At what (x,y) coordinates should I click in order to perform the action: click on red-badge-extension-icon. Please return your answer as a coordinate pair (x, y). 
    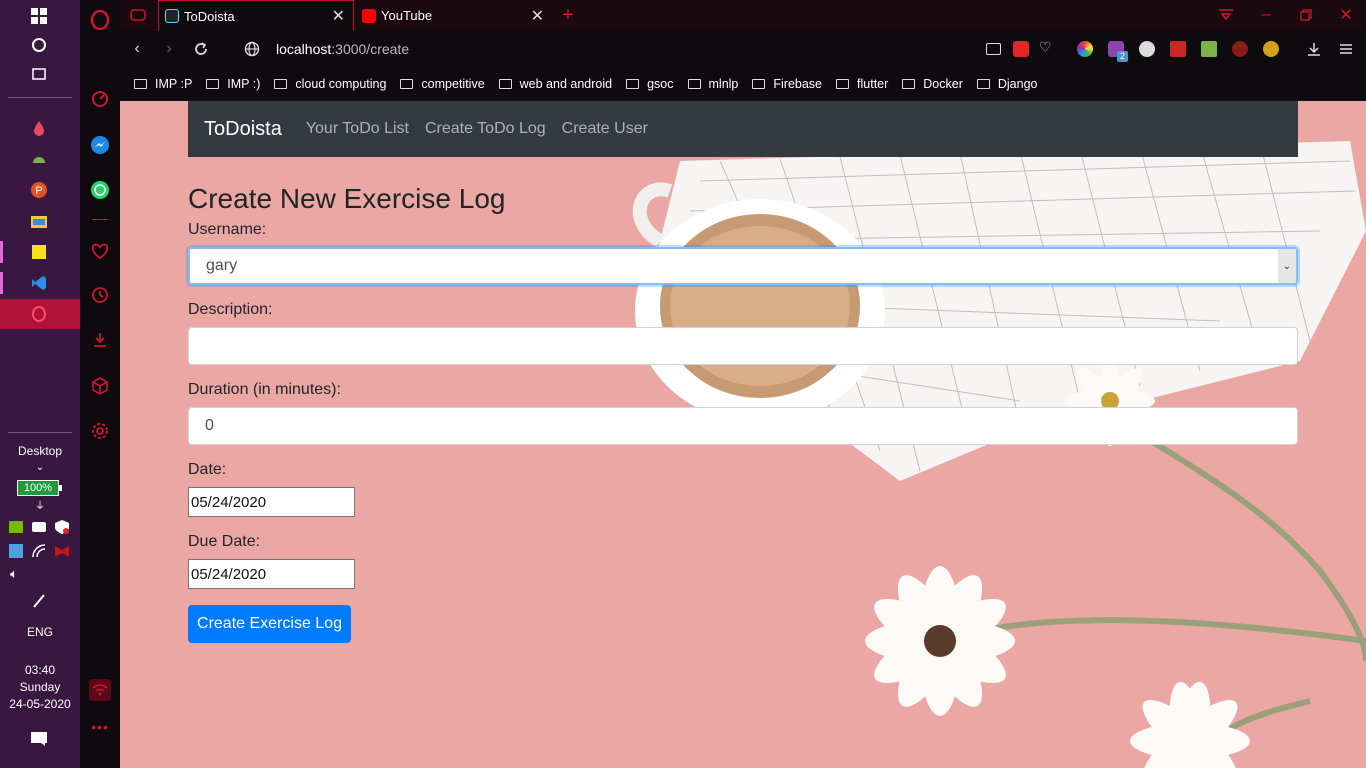
    Looking at the image, I should click on (1240, 49).